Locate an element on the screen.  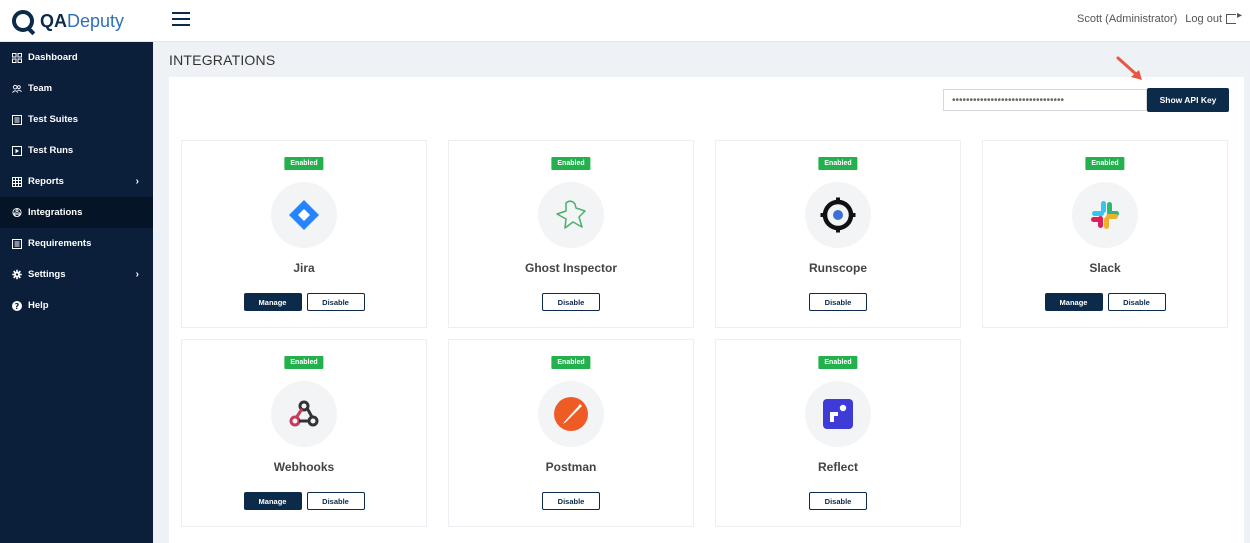
integration-card-slack: Enabled Slack Manage Disable is located at coordinates (1105, 234).